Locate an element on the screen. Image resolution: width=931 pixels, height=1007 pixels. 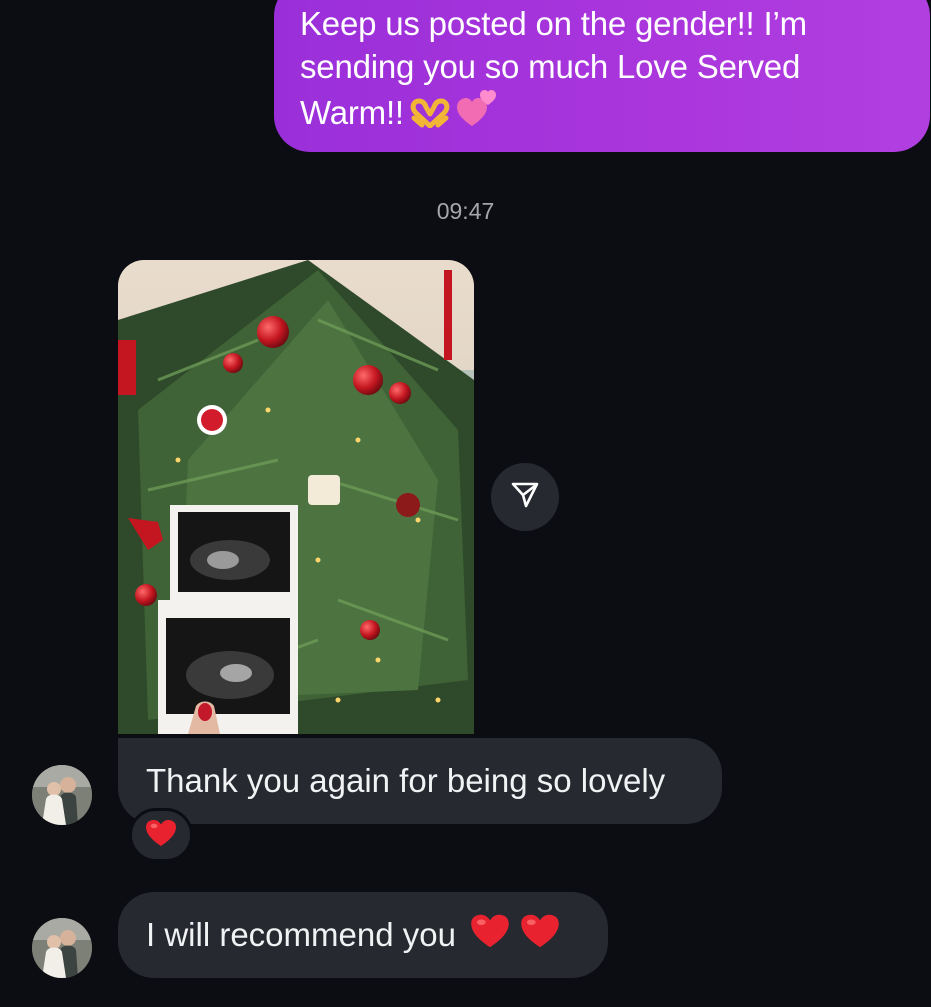
two-hearts-emoji-icon is located at coordinates (477, 113).